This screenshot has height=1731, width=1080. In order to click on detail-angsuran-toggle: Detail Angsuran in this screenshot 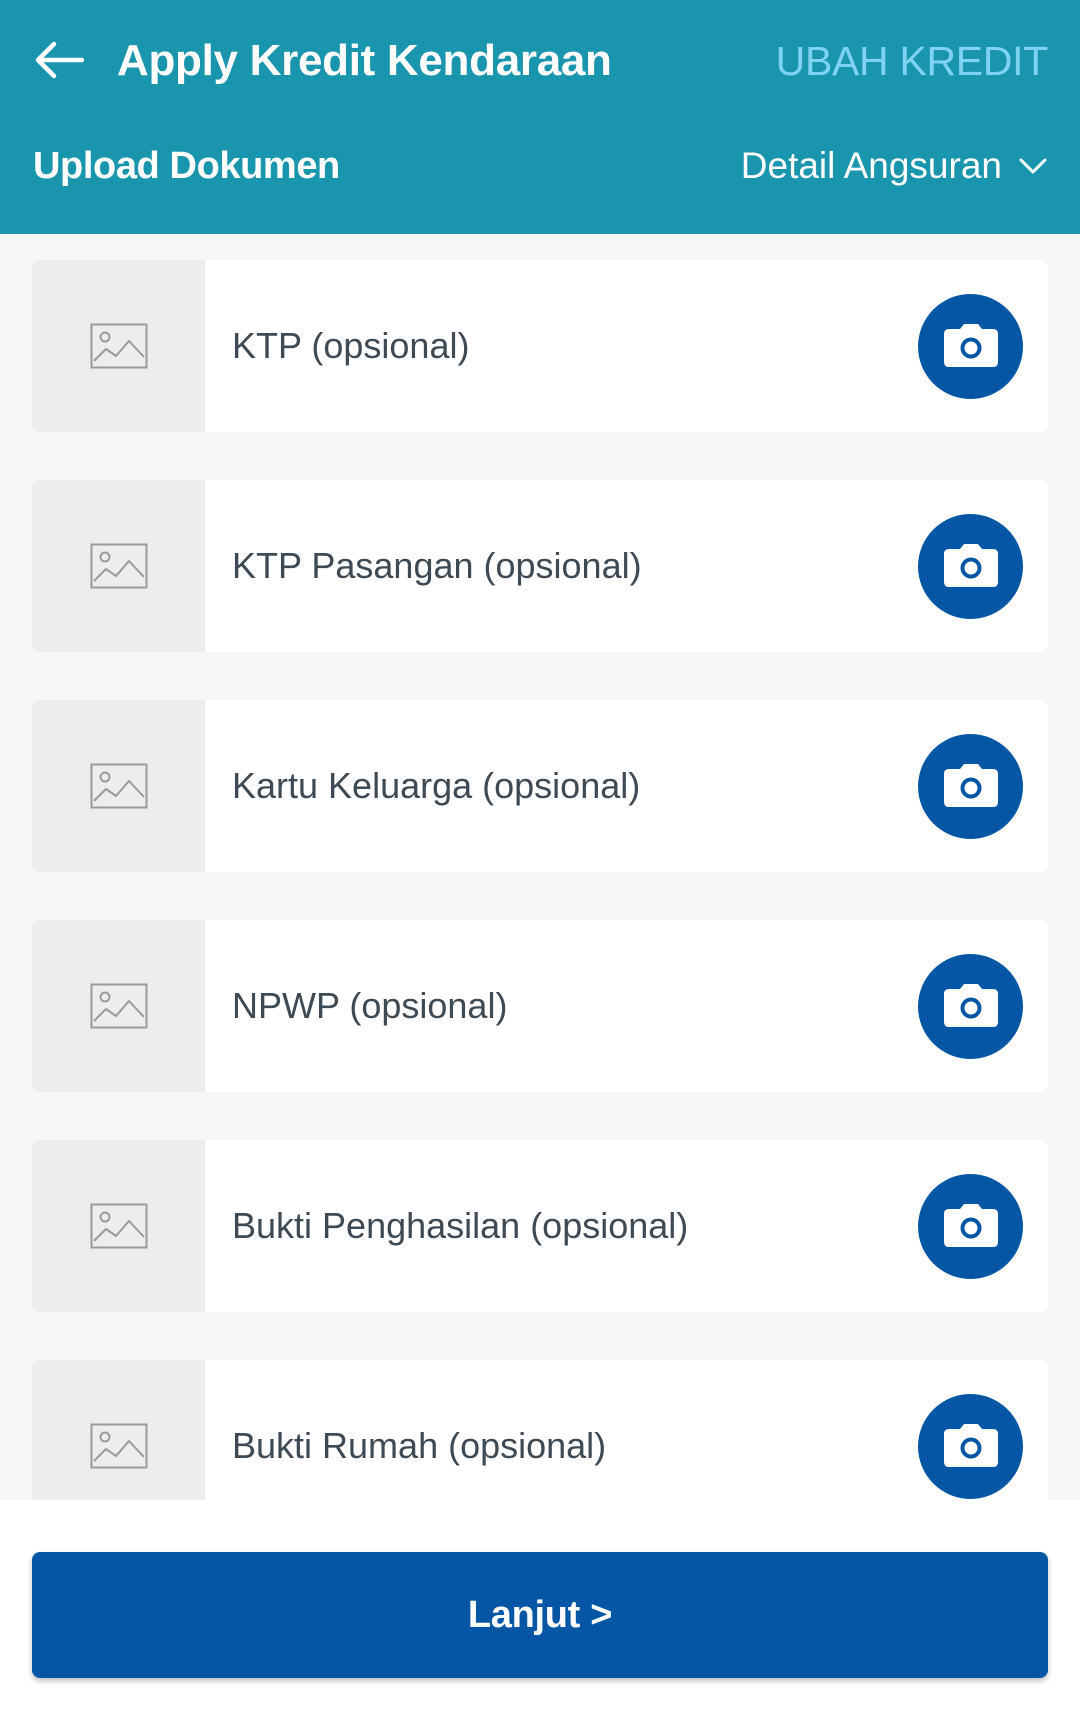, I will do `click(894, 166)`.